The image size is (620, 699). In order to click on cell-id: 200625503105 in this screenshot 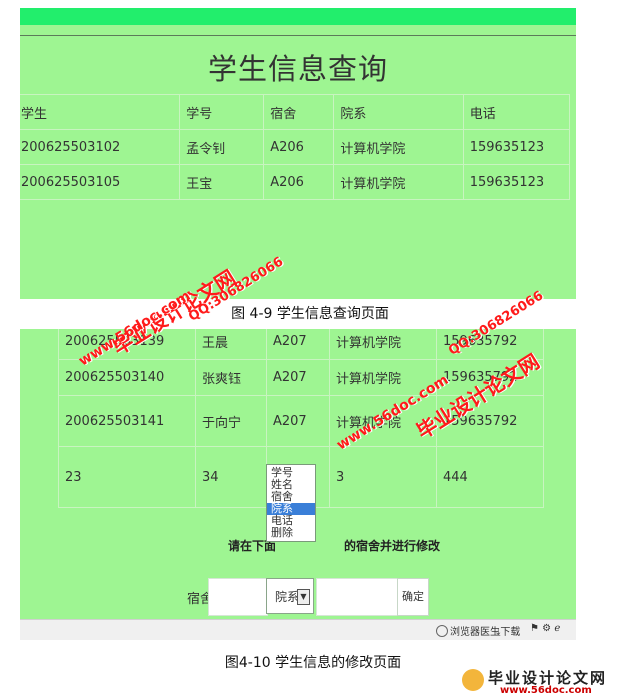, I will do `click(100, 182)`.